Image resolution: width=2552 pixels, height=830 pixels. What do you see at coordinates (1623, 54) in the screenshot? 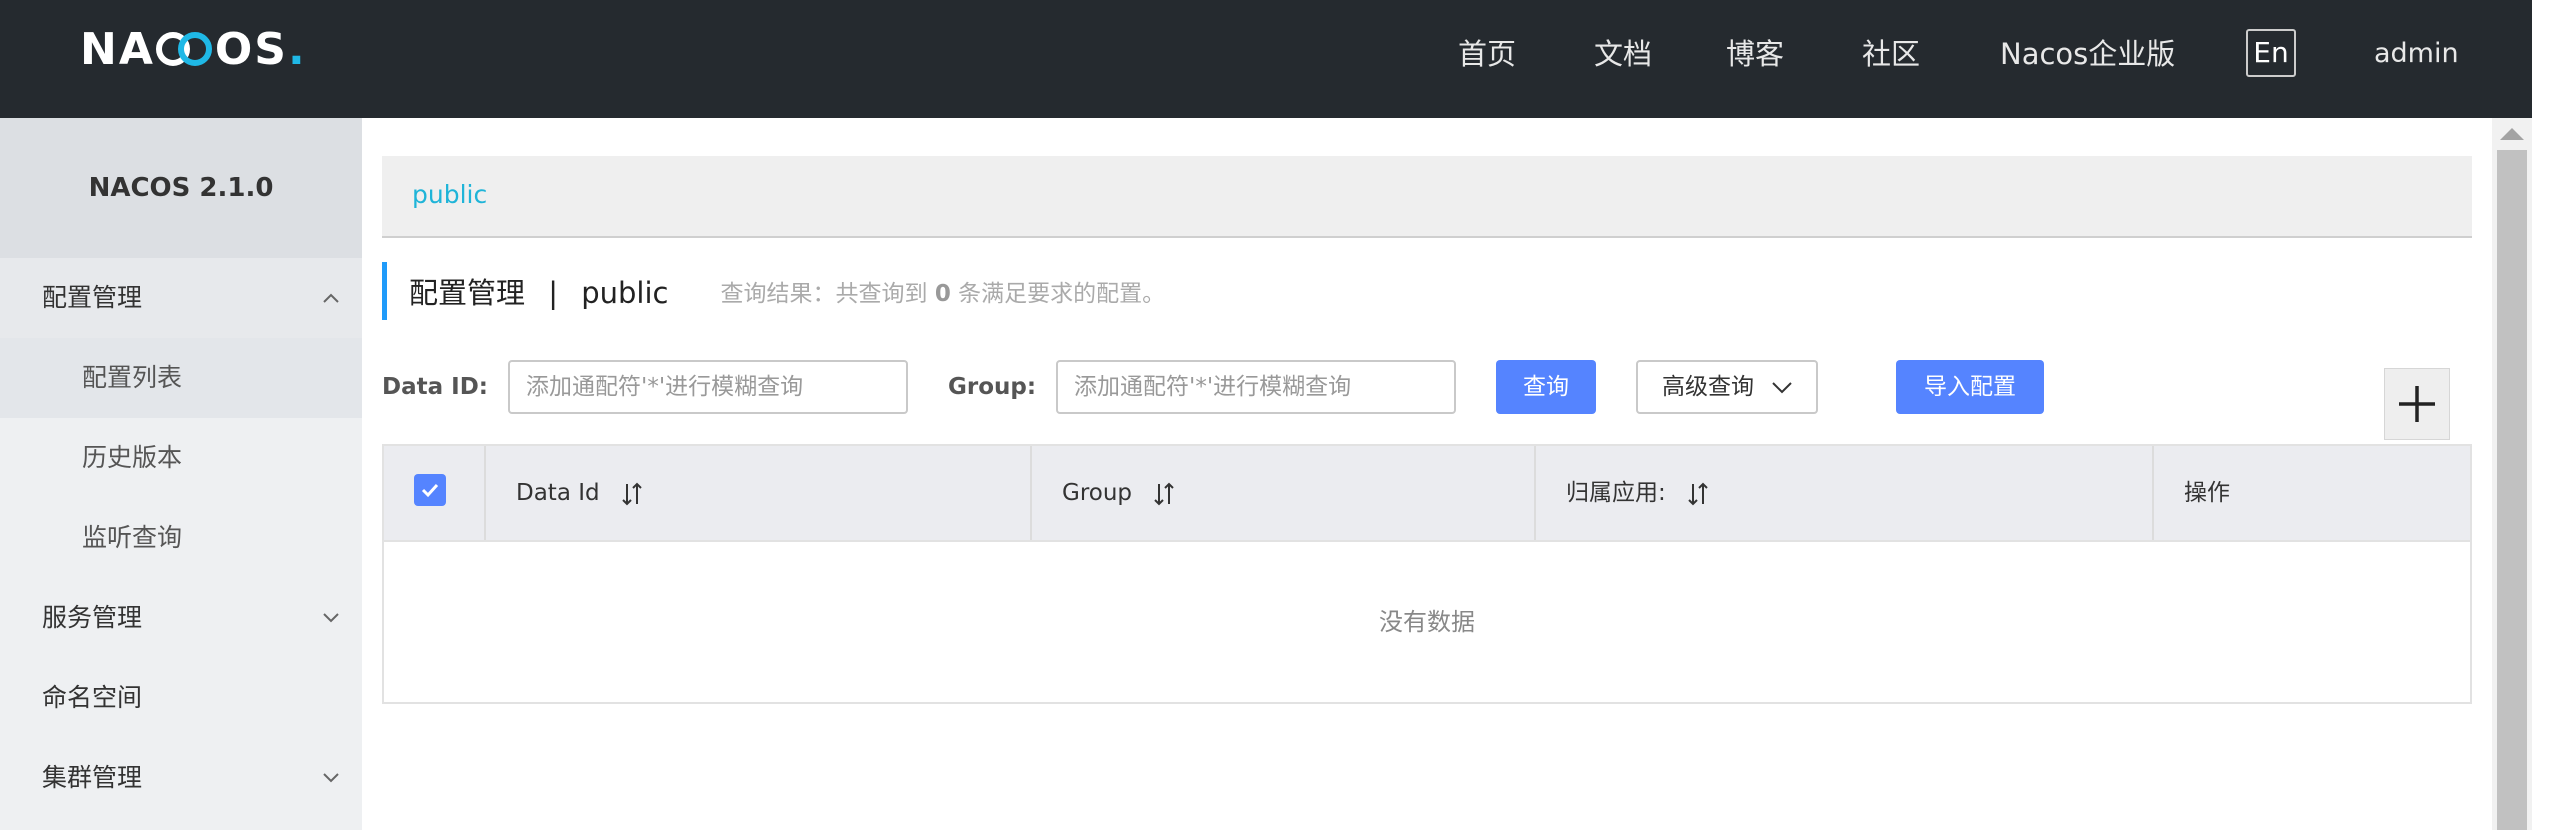
I see `nav-docs: 文档` at bounding box center [1623, 54].